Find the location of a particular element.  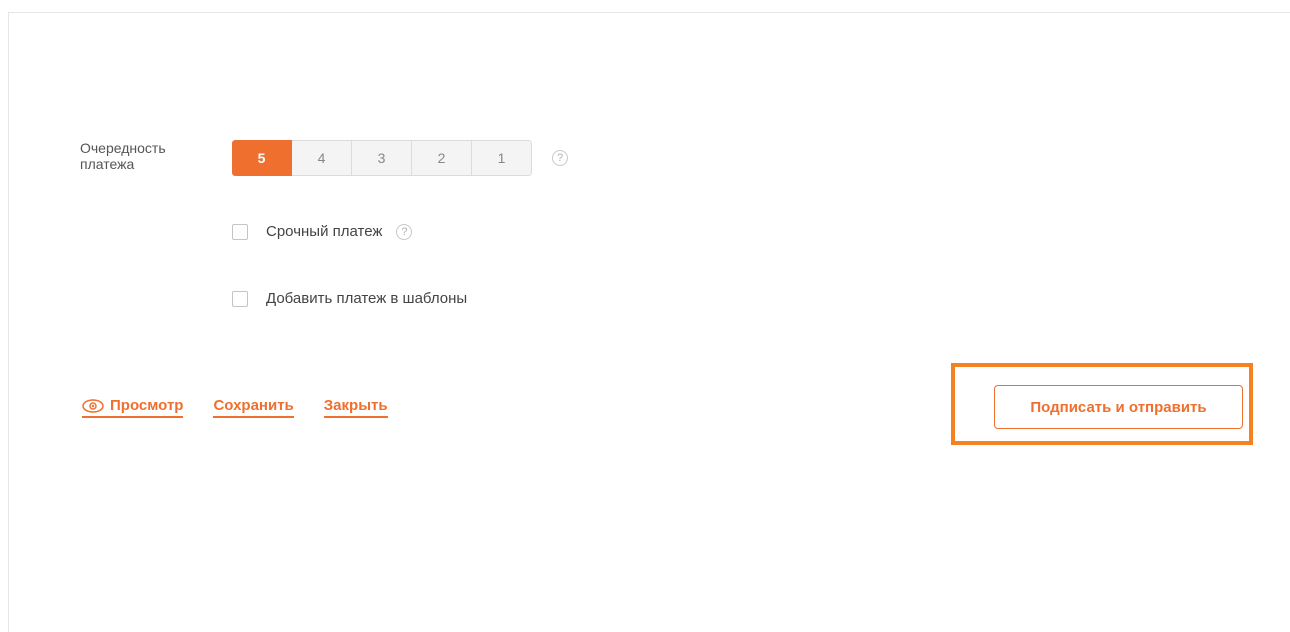

priority-option-3: 3 is located at coordinates (382, 158).